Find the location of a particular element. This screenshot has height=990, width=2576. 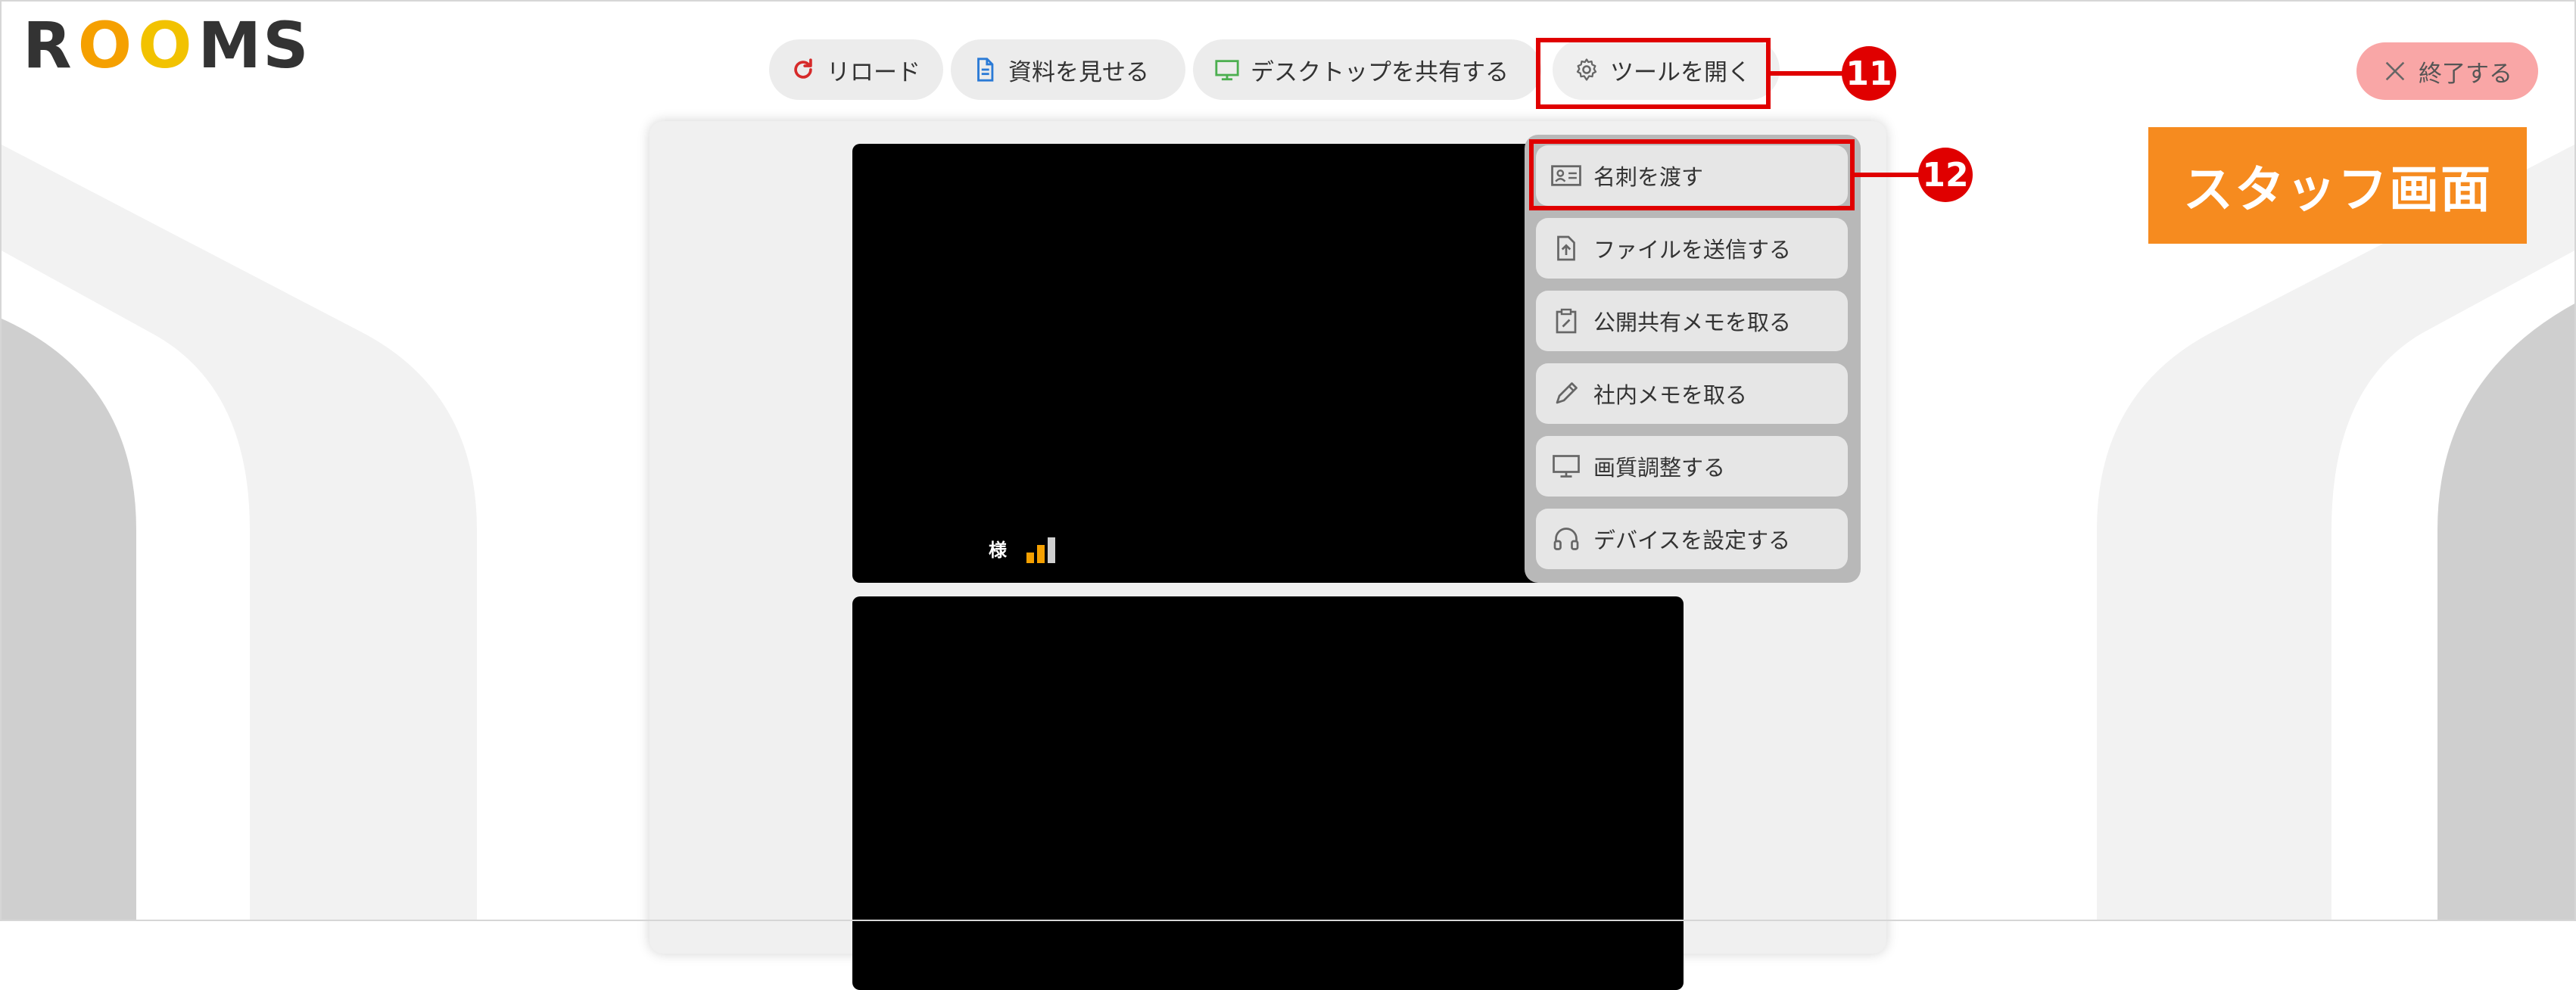

logo-letter-o1: O is located at coordinates (105, 45).